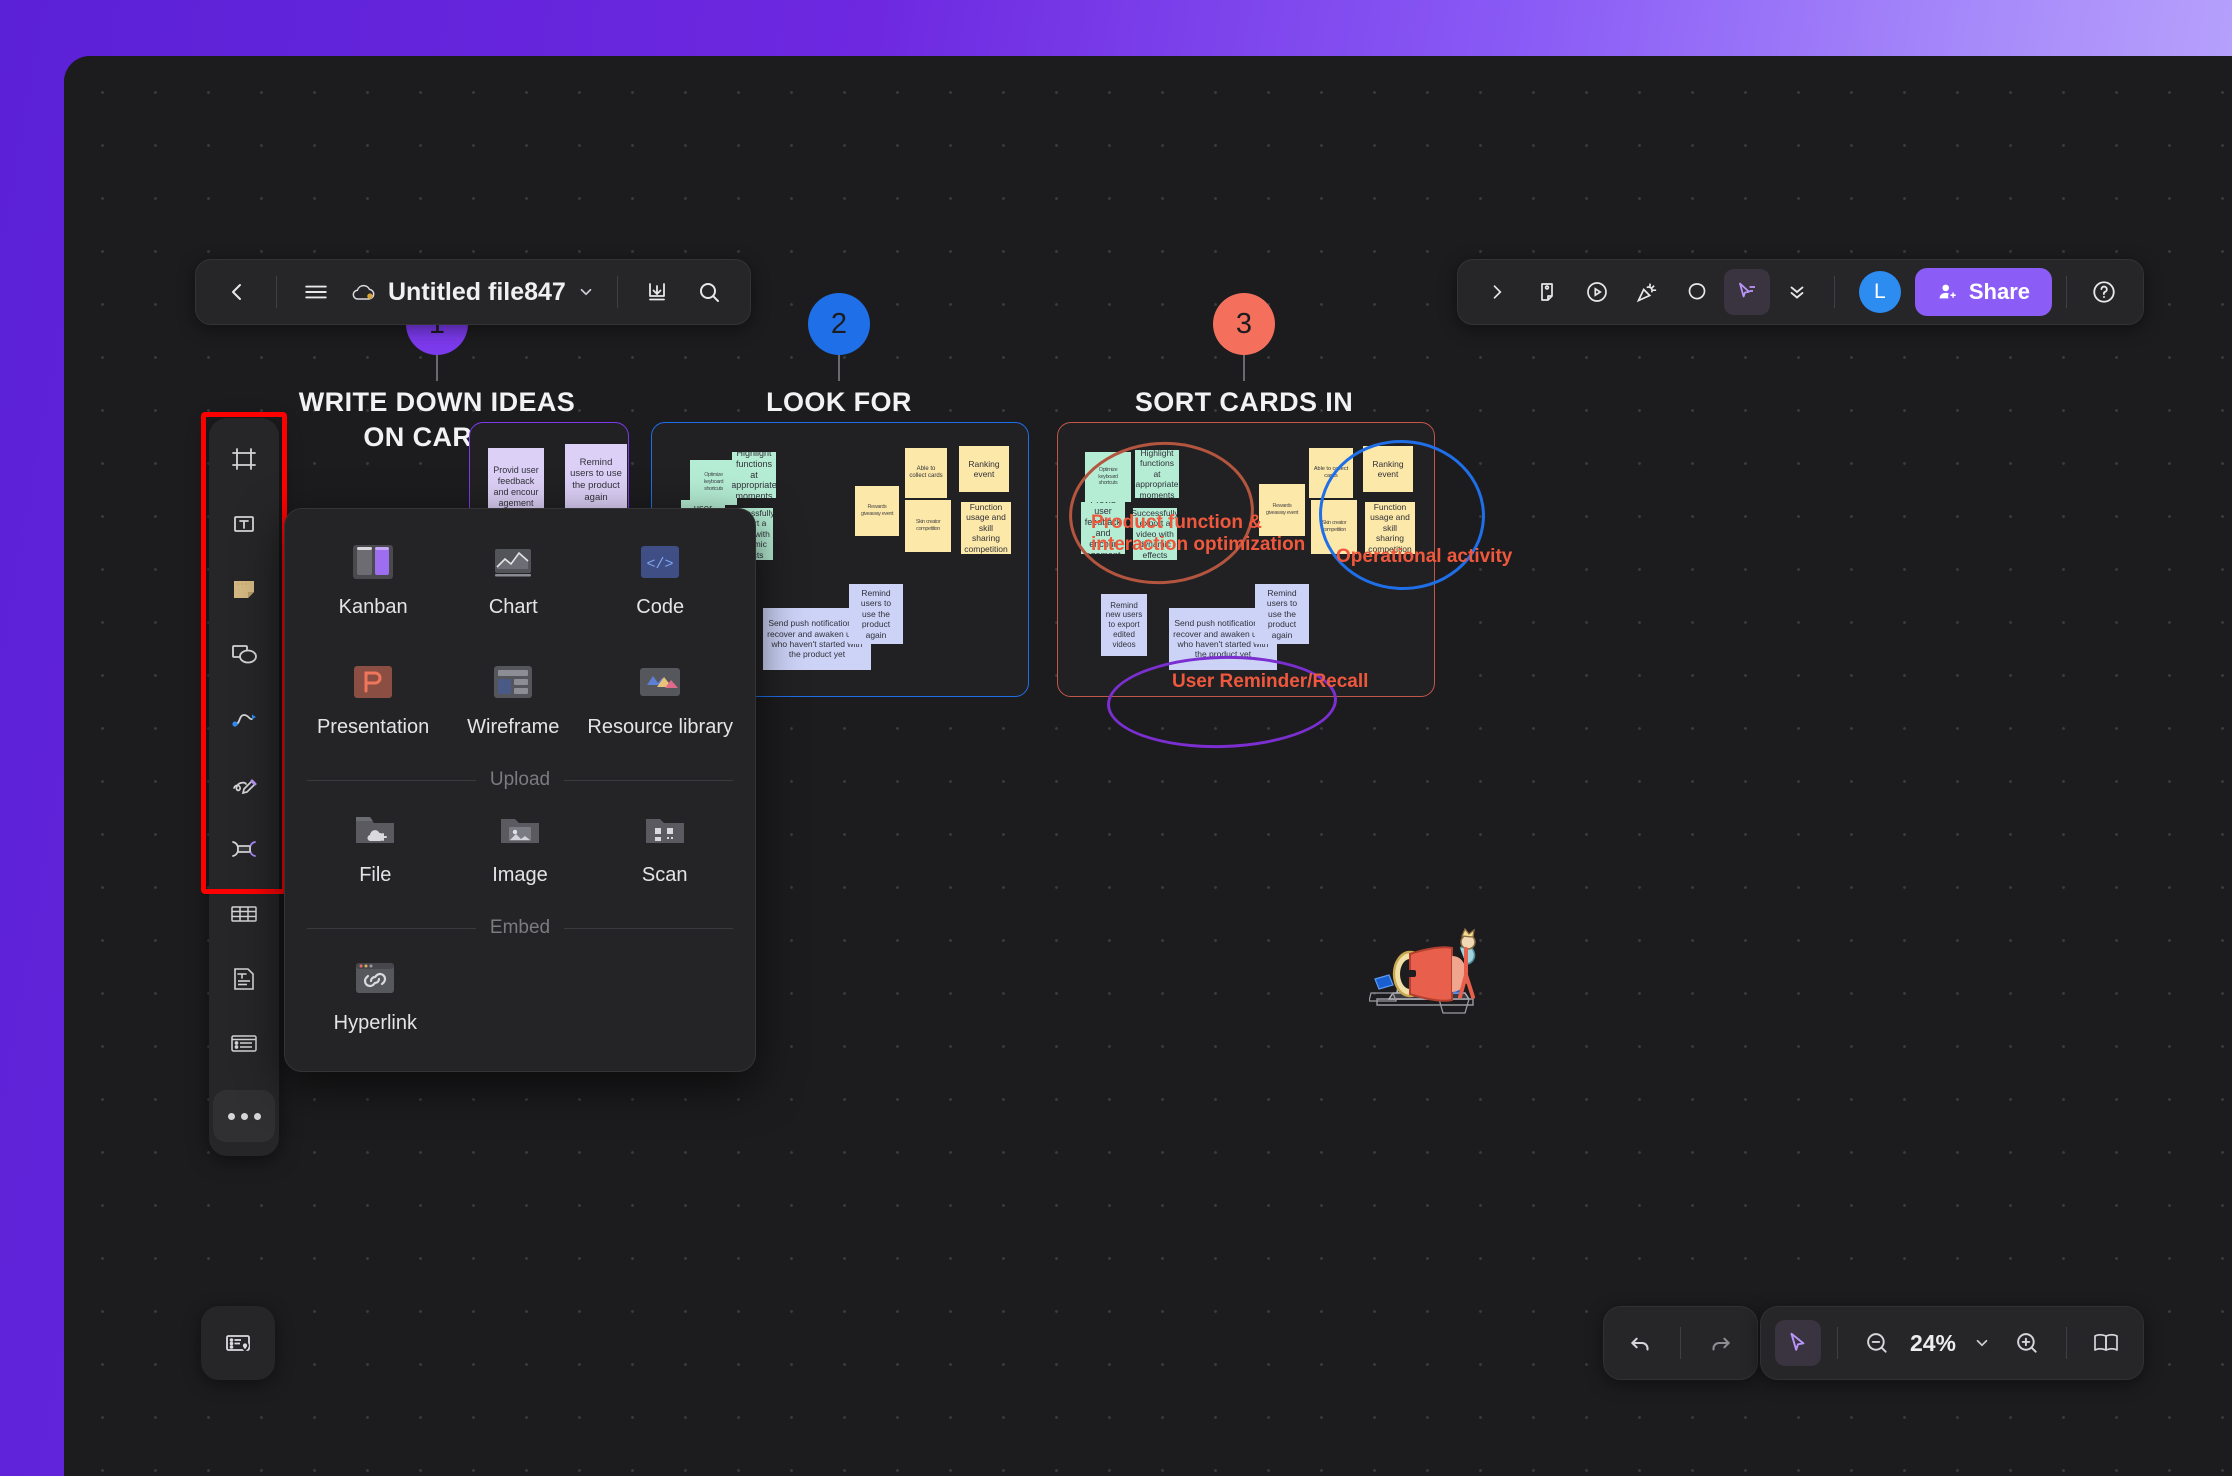 This screenshot has width=2232, height=1476. What do you see at coordinates (244, 979) in the screenshot?
I see `document-tool-icon` at bounding box center [244, 979].